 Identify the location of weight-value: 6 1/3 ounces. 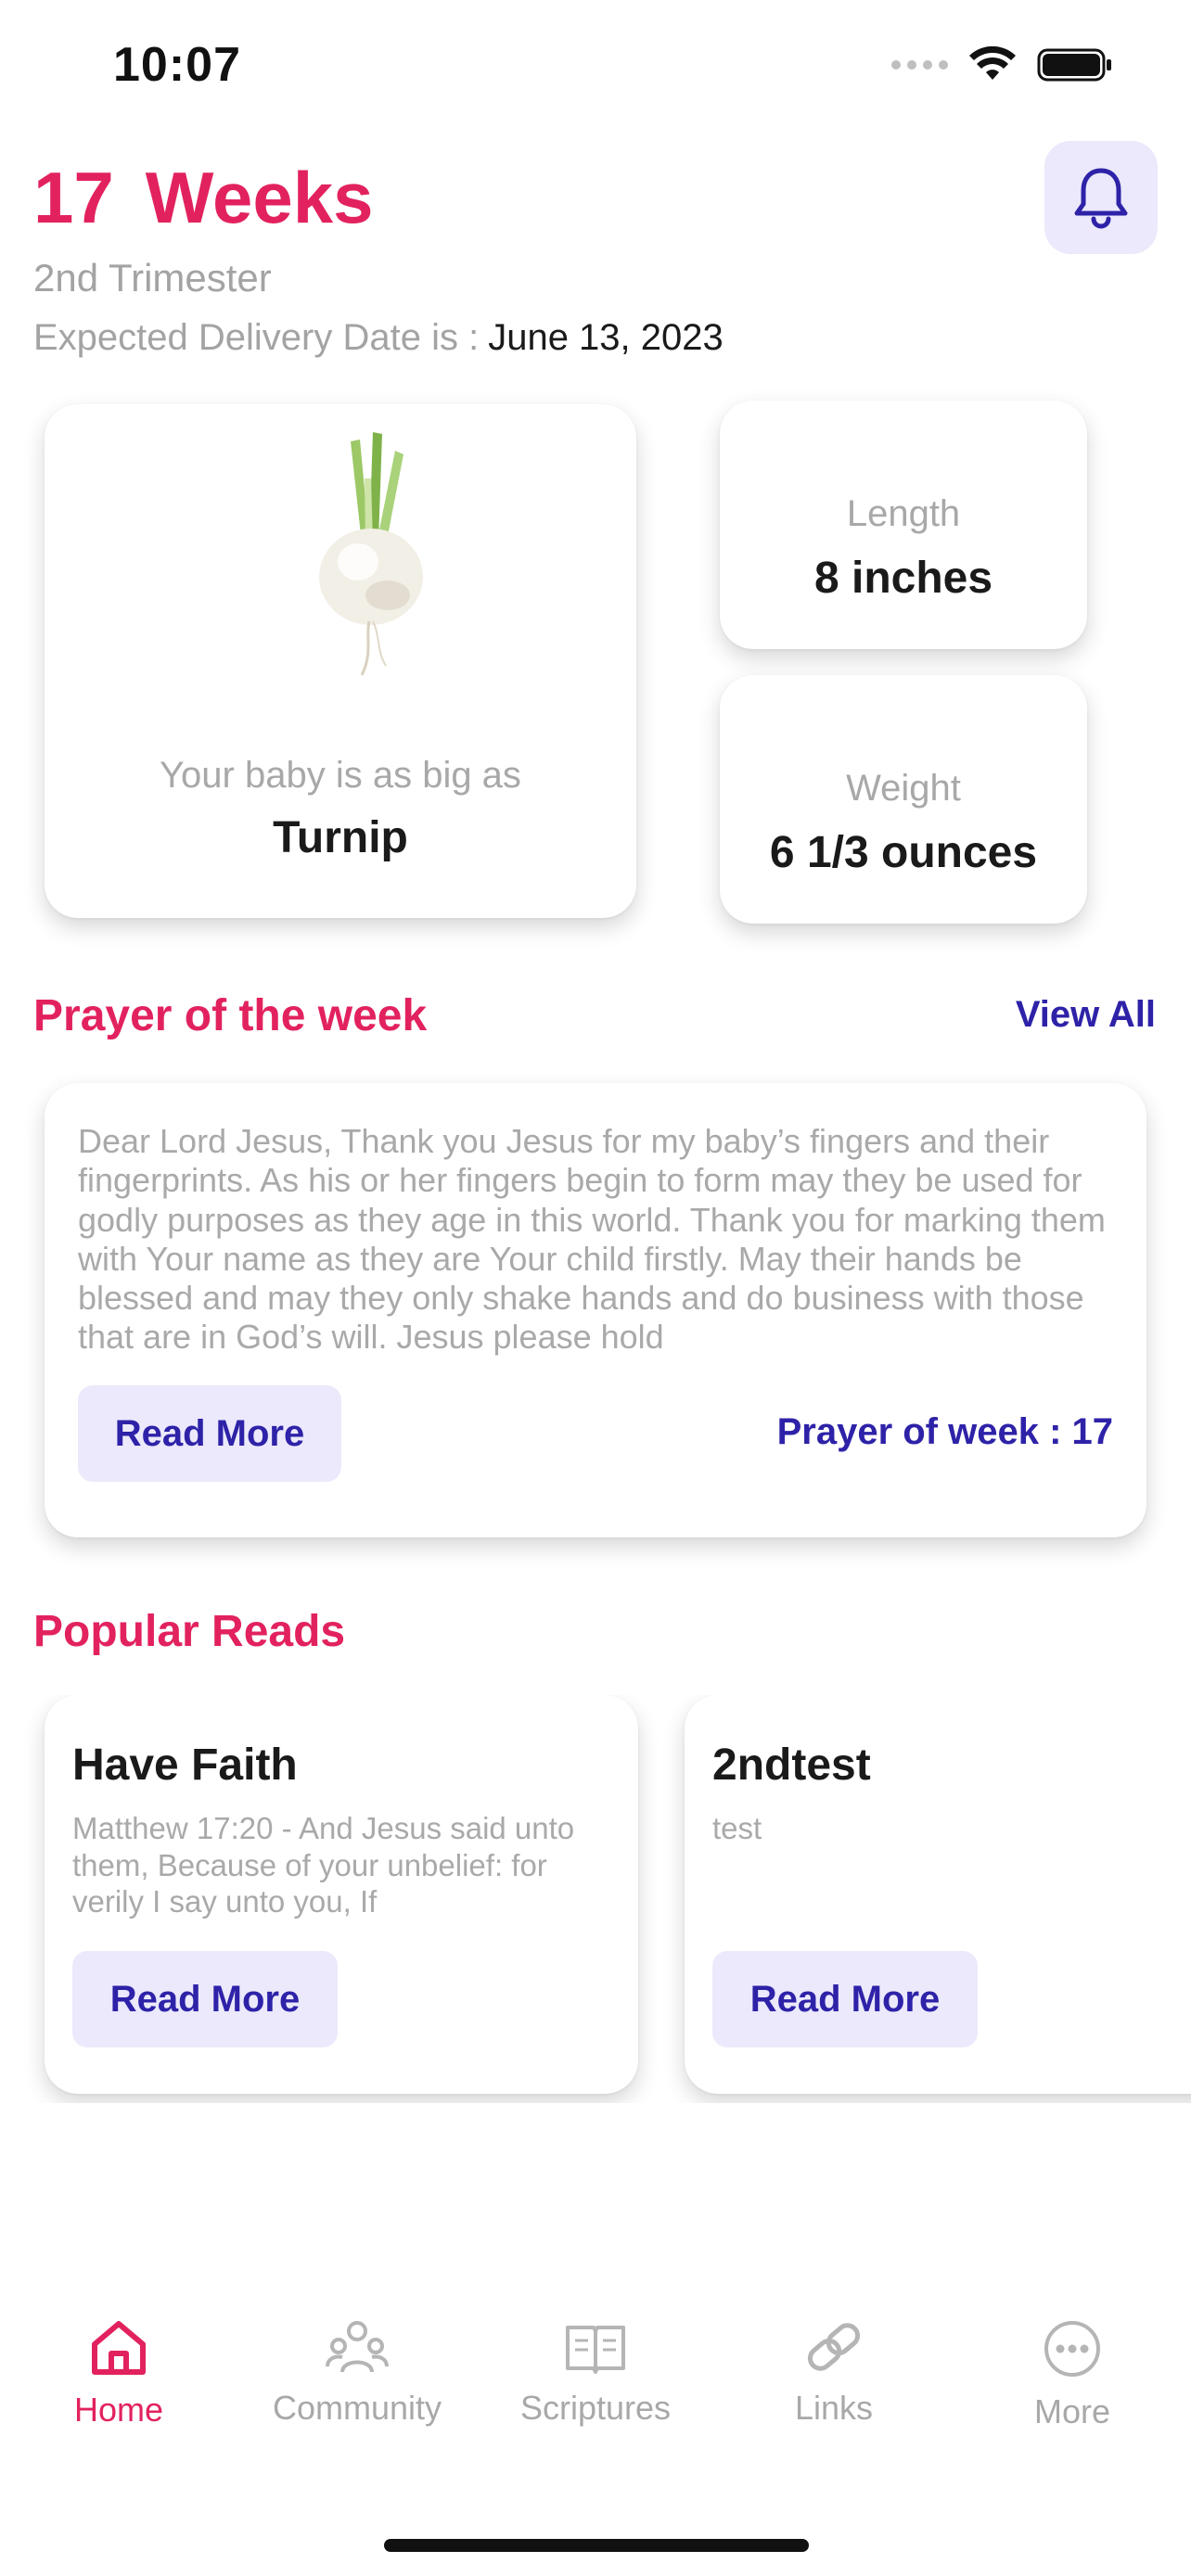
(903, 853).